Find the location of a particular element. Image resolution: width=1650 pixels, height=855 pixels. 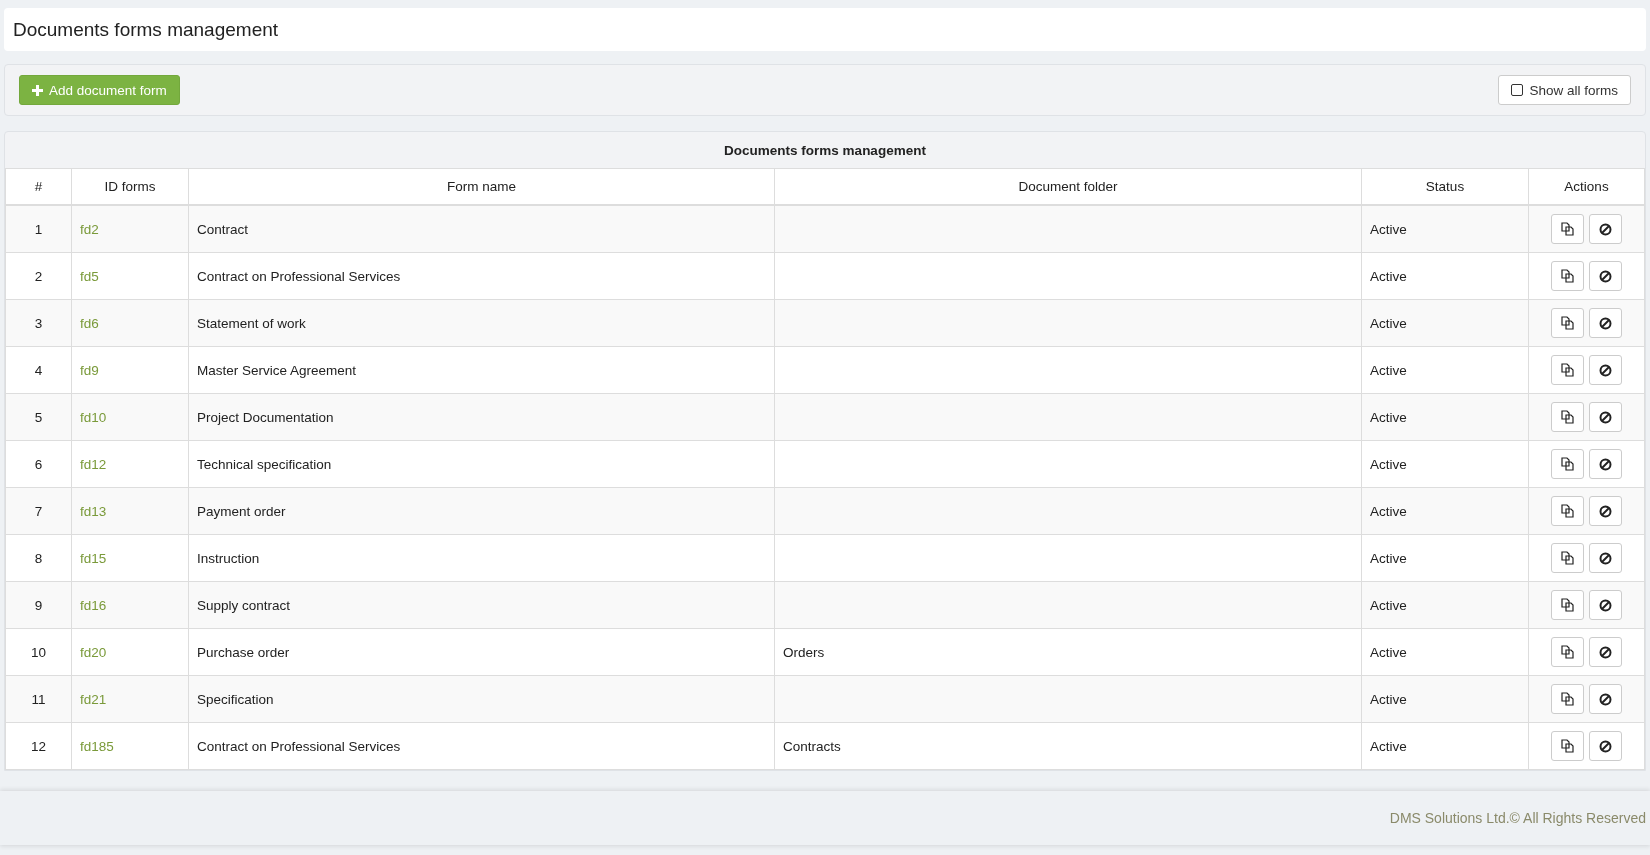

column-header: Status is located at coordinates (1445, 186).